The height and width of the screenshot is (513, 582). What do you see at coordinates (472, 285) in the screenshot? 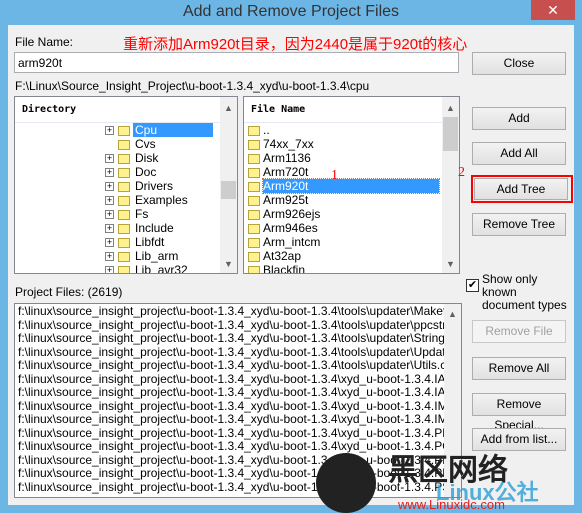
I see `show-known-checkbox: ✔` at bounding box center [472, 285].